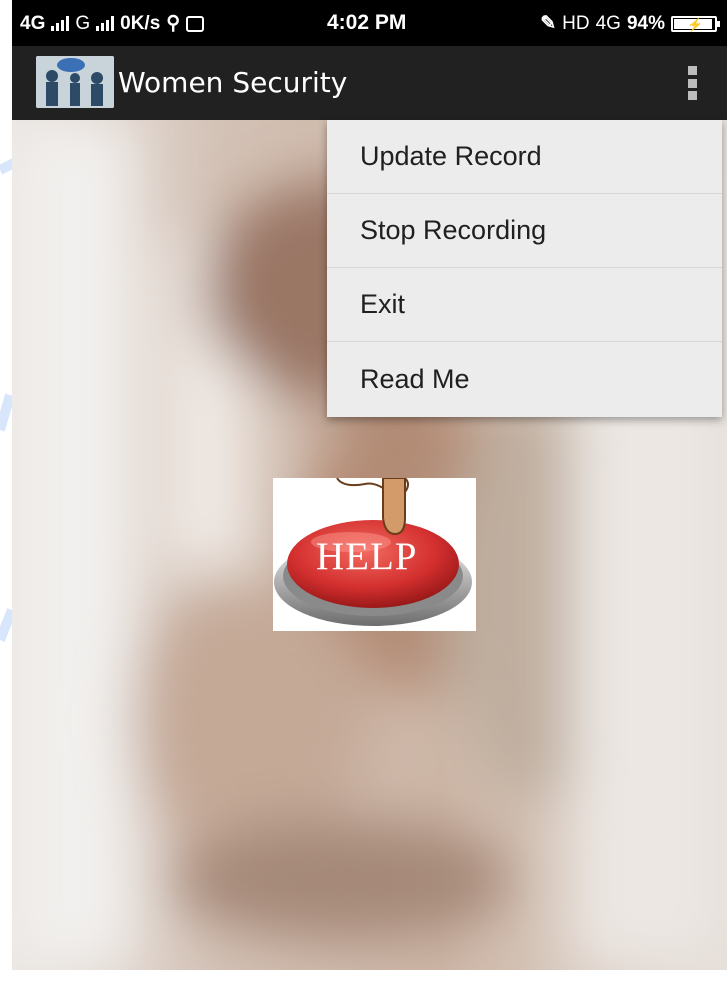  I want to click on network-type-3: 4G, so click(608, 23).